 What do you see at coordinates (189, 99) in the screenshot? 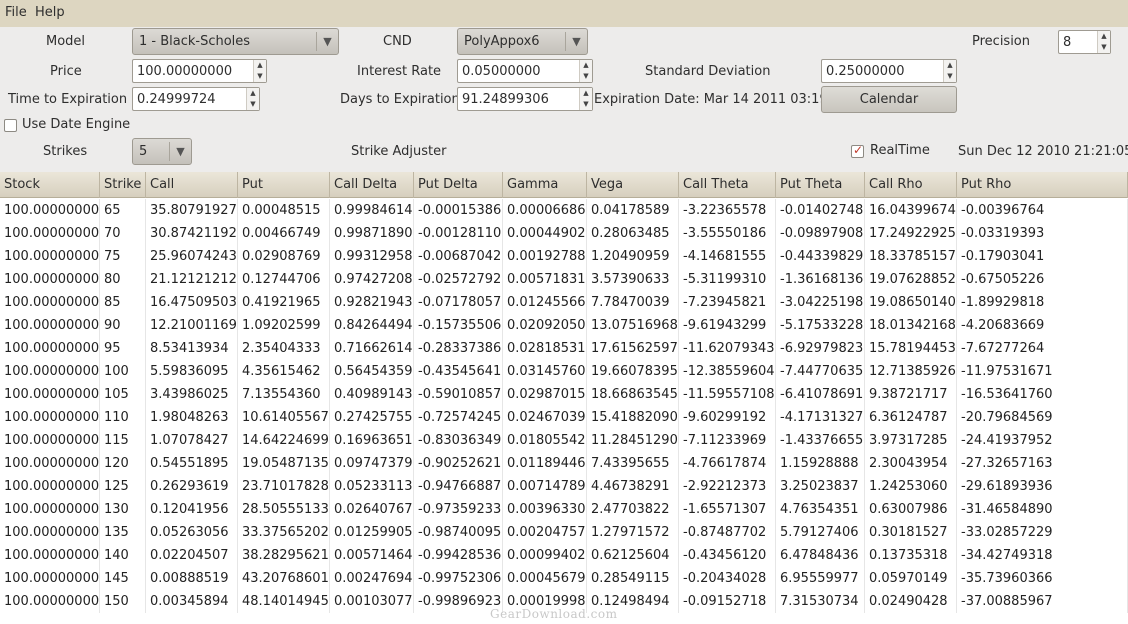
I see `time-to-expiration-input` at bounding box center [189, 99].